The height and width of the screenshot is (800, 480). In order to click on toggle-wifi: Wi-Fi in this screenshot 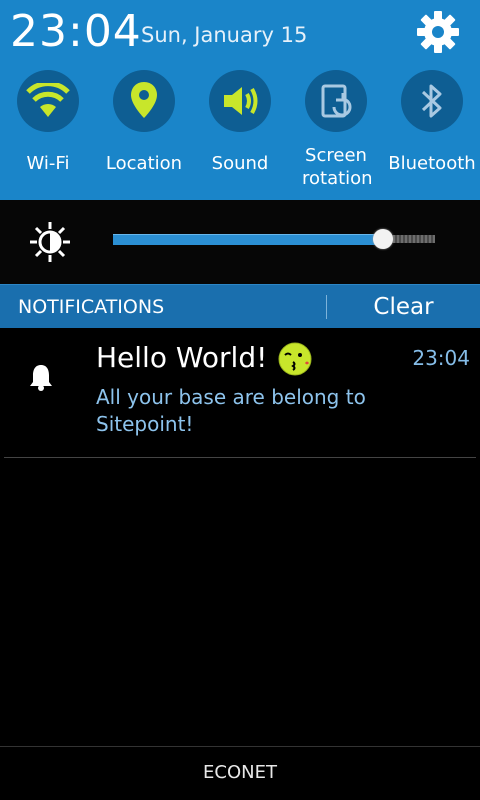, I will do `click(48, 132)`.